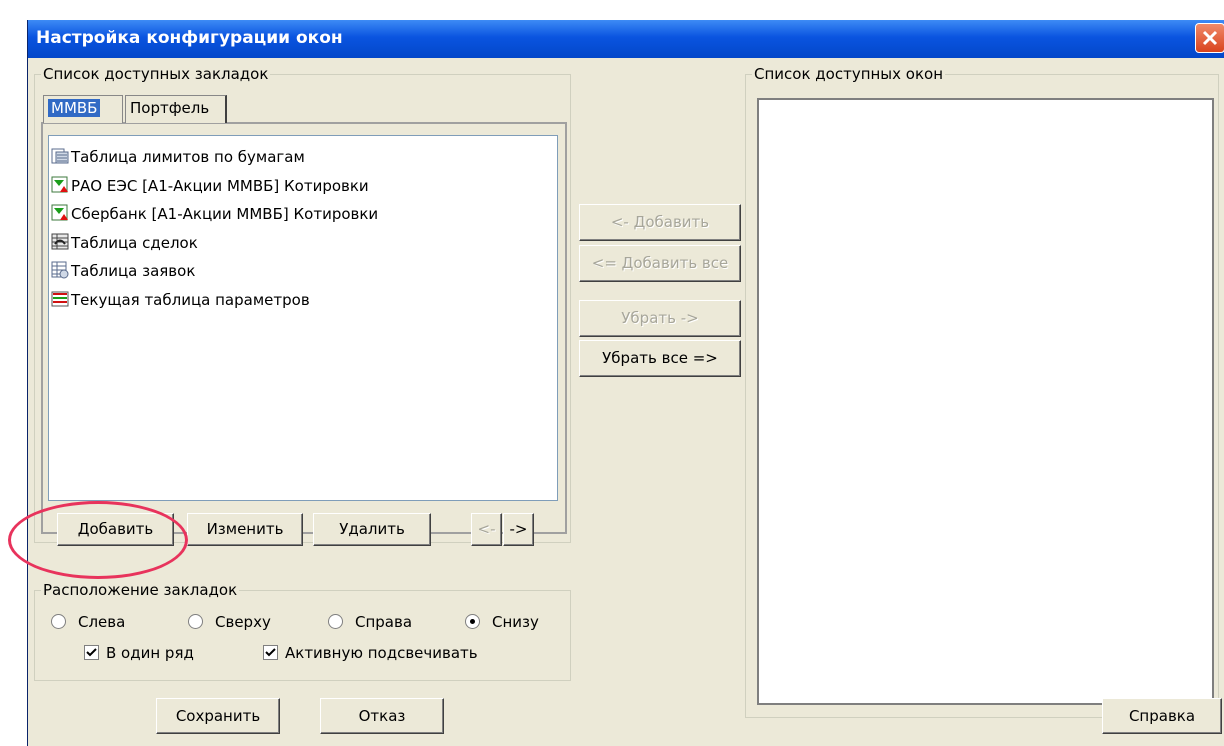  I want to click on edit-bookmark-button: Изменить, so click(245, 529).